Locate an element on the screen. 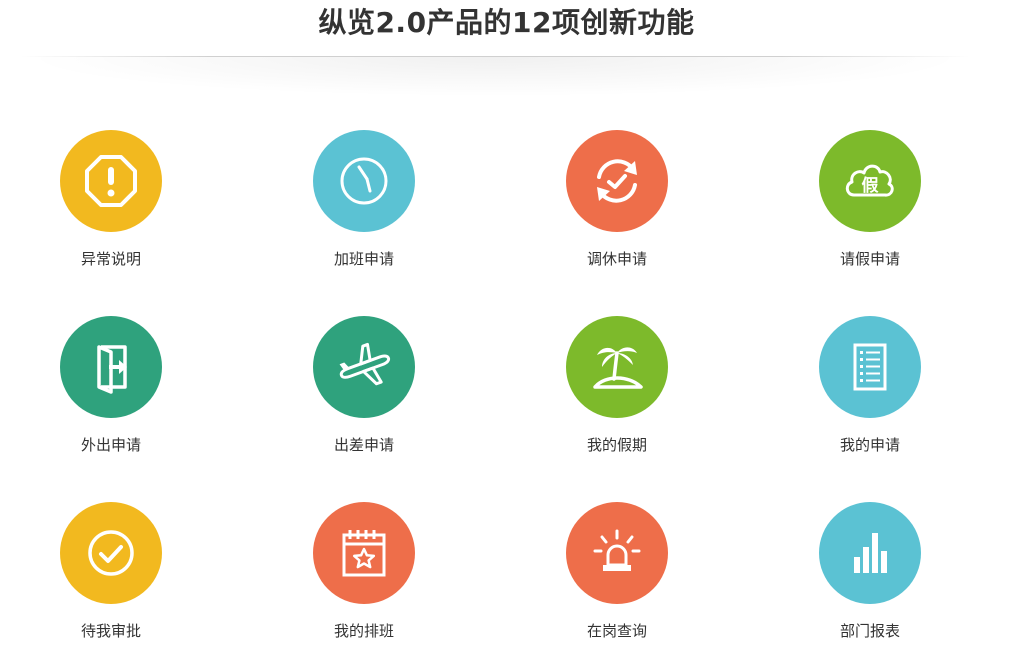  feature-on-duty-query: 在岗查询 is located at coordinates (617, 582).